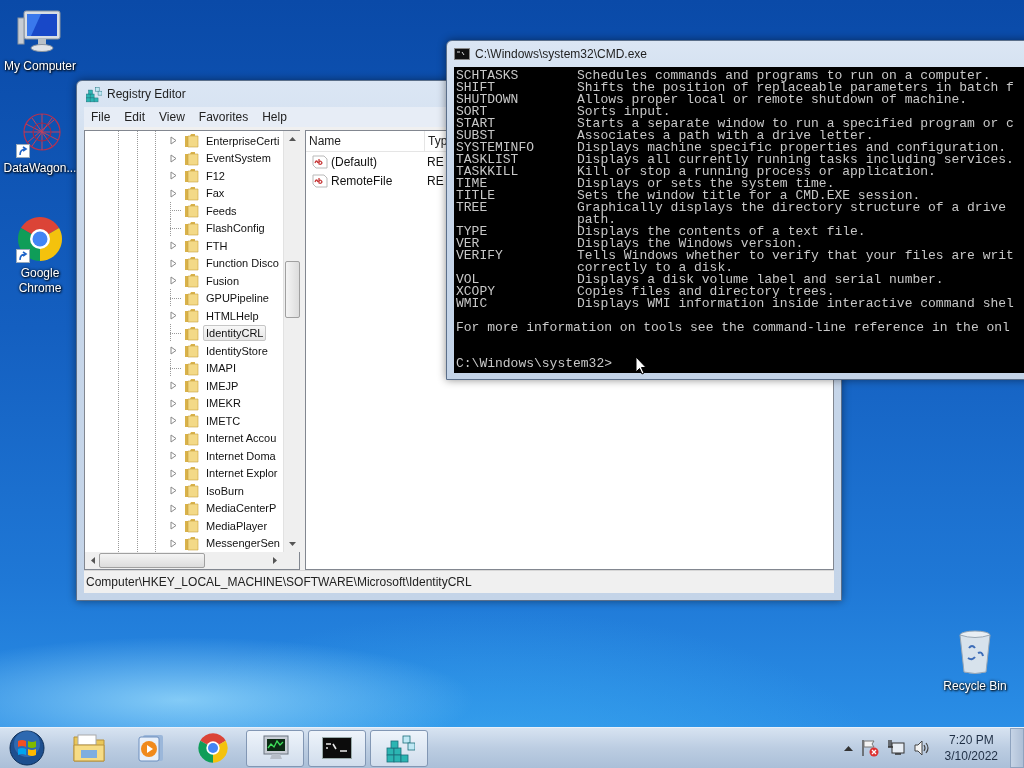 The height and width of the screenshot is (768, 1024). Describe the element at coordinates (237, 350) in the screenshot. I see `tree-item: IdentityStore` at that location.